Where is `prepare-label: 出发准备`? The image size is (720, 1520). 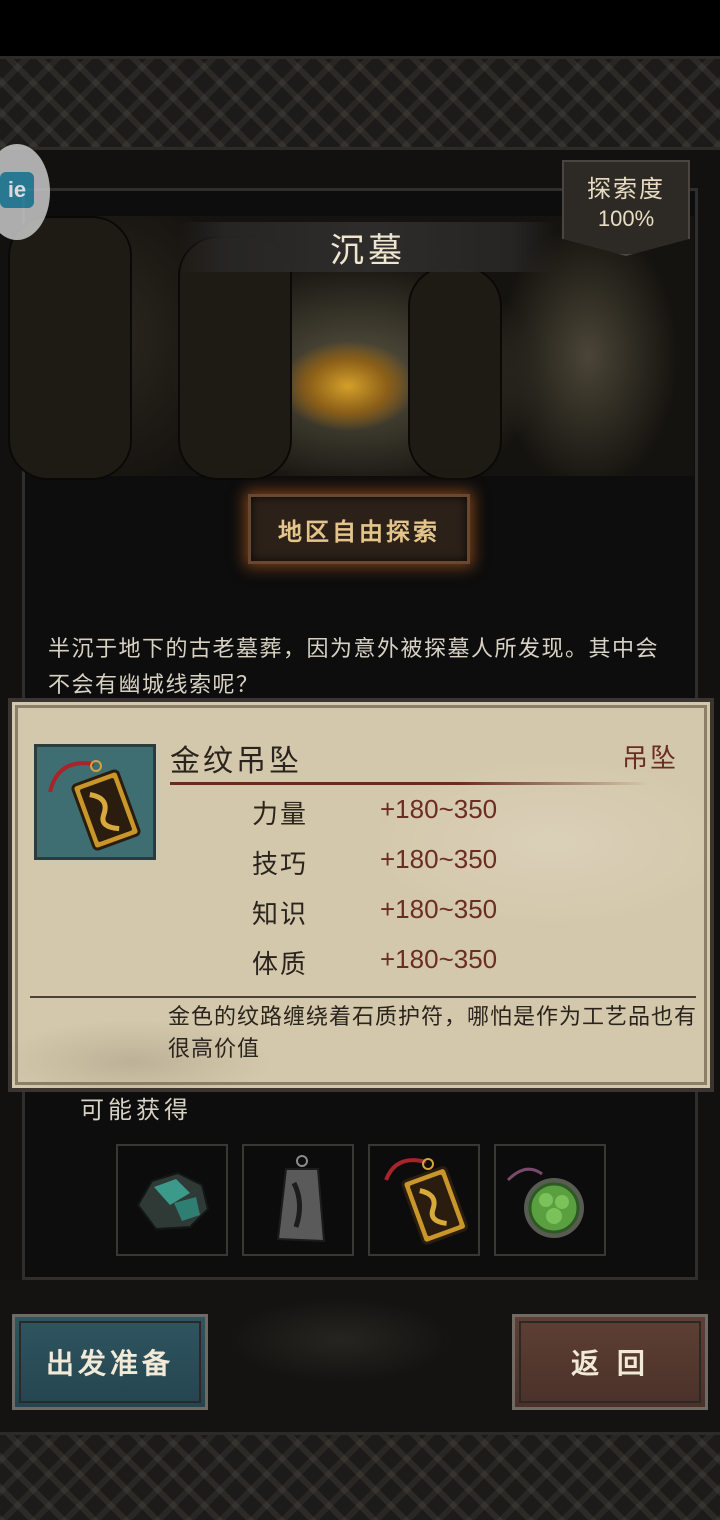
prepare-label: 出发准备 is located at coordinates (109, 1363).